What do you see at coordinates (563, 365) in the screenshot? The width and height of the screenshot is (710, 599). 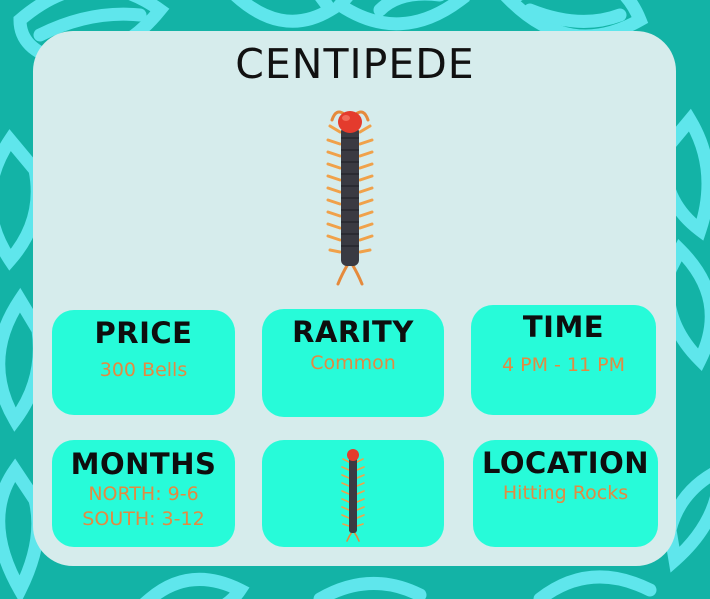 I see `time-value: 4 PM - 11 PM` at bounding box center [563, 365].